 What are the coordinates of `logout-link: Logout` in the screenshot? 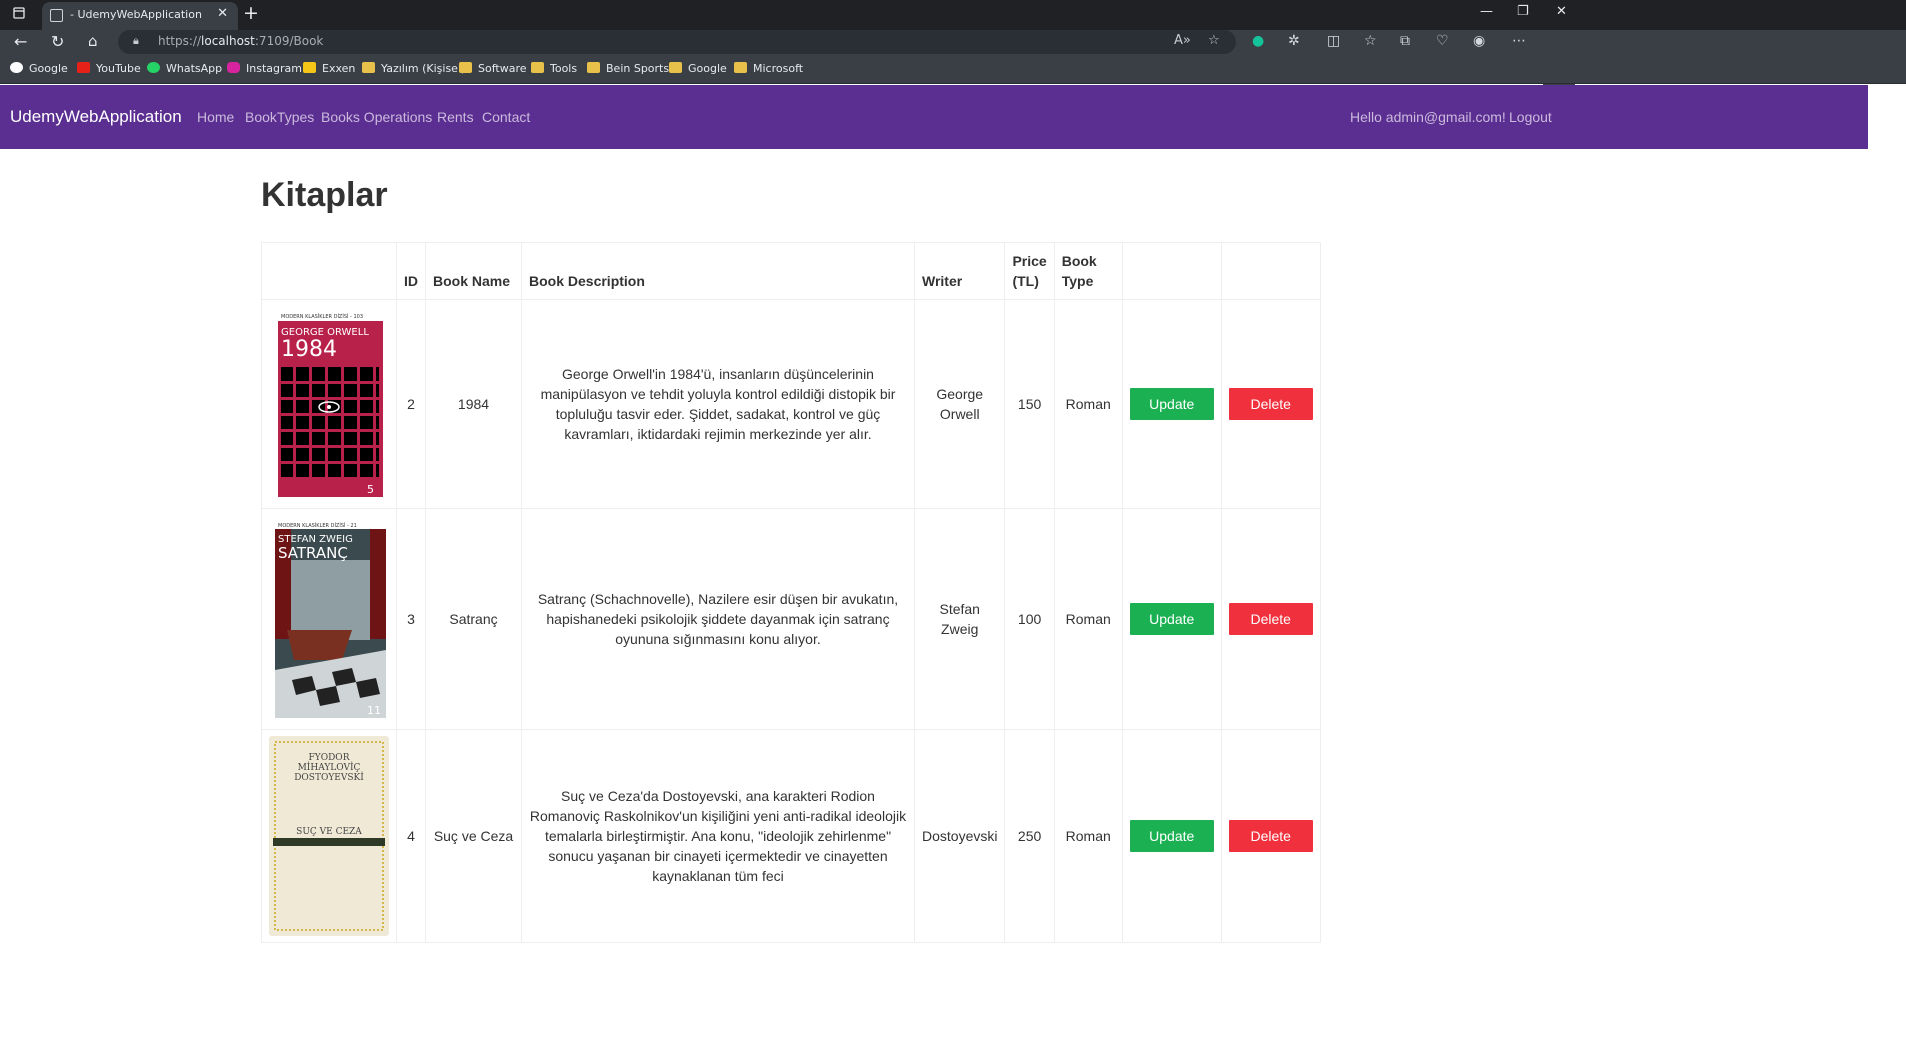 It's located at (1530, 117).